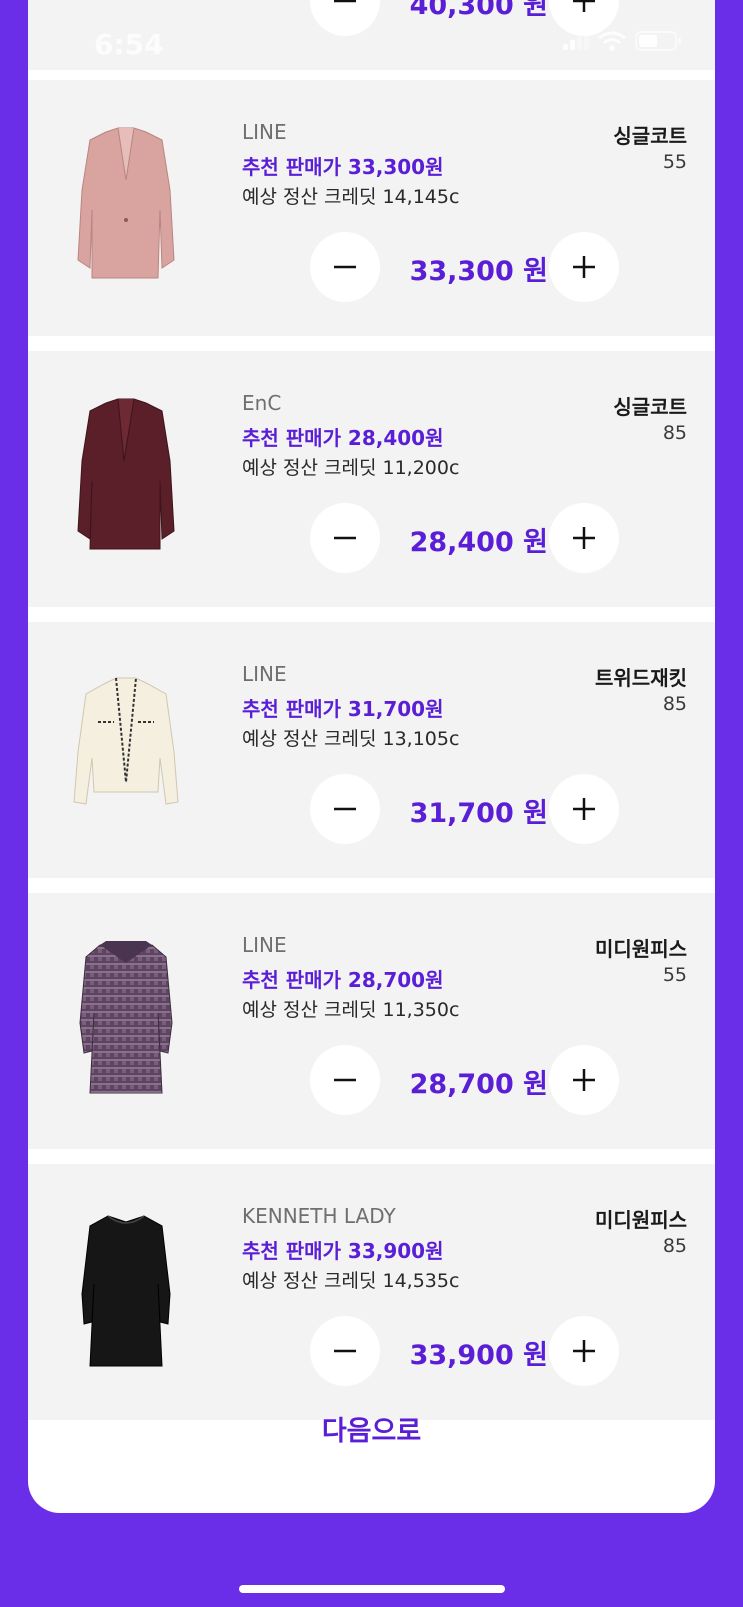 Image resolution: width=743 pixels, height=1607 pixels. What do you see at coordinates (129, 44) in the screenshot?
I see `status-time: 6:54` at bounding box center [129, 44].